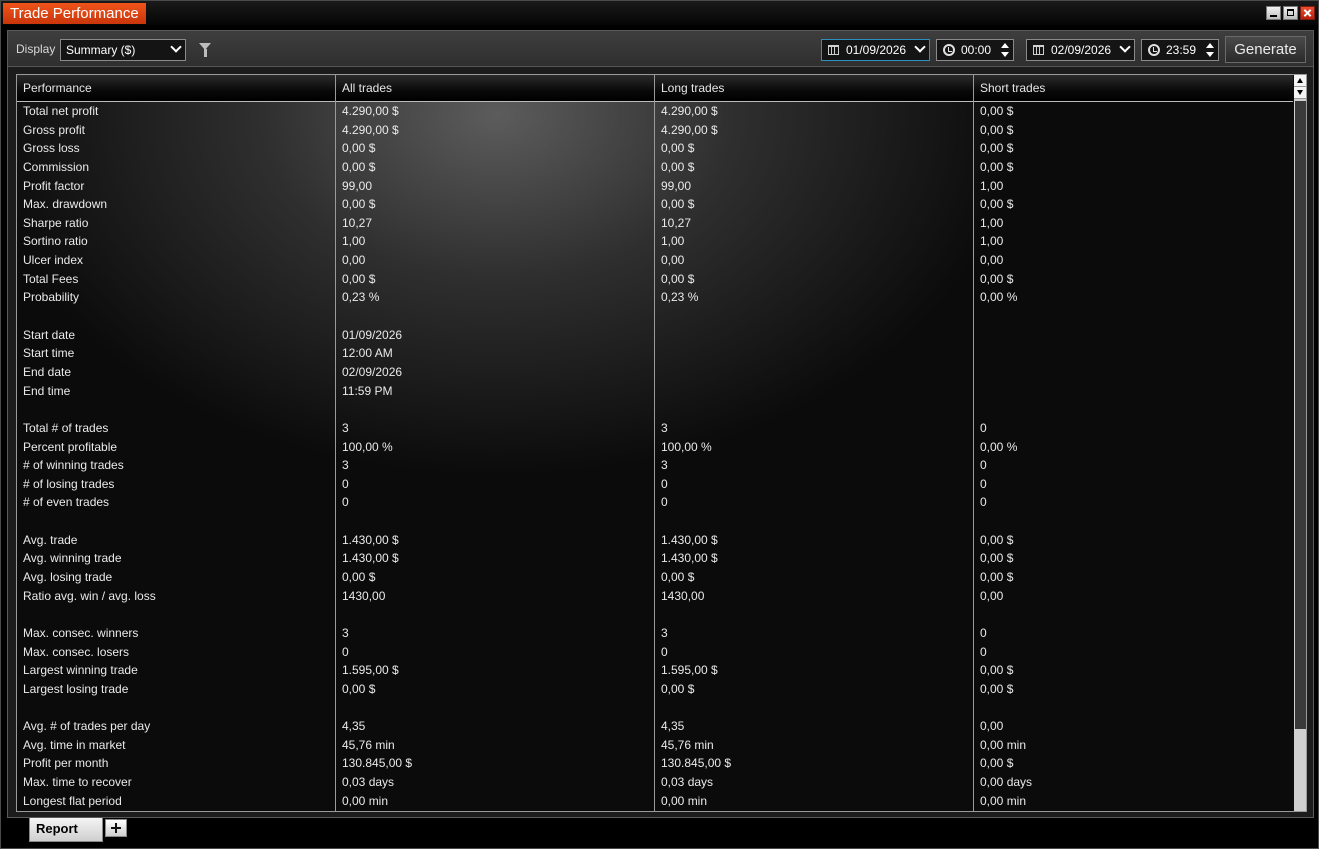  Describe the element at coordinates (1265, 49) in the screenshot. I see `generate-button: Generate` at that location.